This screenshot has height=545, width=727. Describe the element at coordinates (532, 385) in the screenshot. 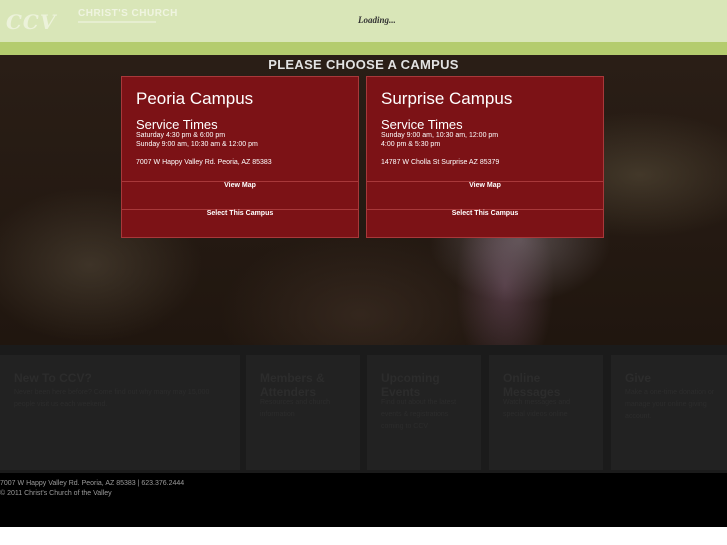

I see `tile-title: Online Messages` at that location.